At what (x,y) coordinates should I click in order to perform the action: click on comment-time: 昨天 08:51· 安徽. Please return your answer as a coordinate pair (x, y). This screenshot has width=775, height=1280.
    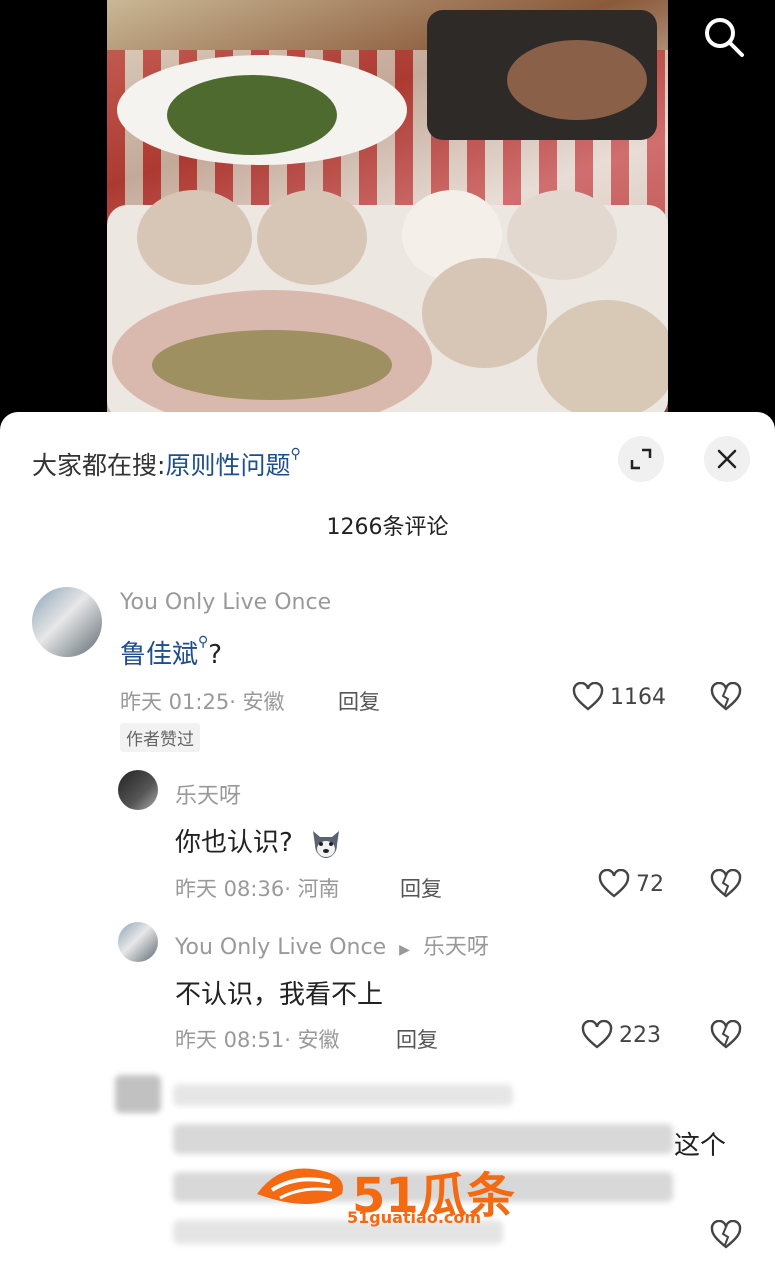
    Looking at the image, I should click on (257, 1039).